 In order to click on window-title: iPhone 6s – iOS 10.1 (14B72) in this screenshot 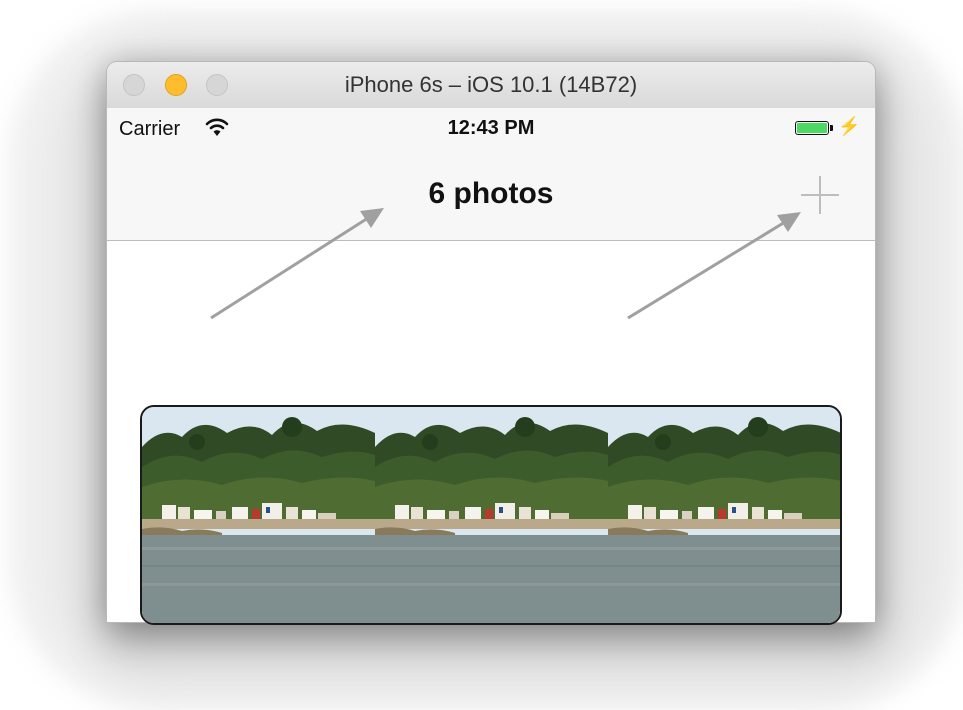, I will do `click(491, 84)`.